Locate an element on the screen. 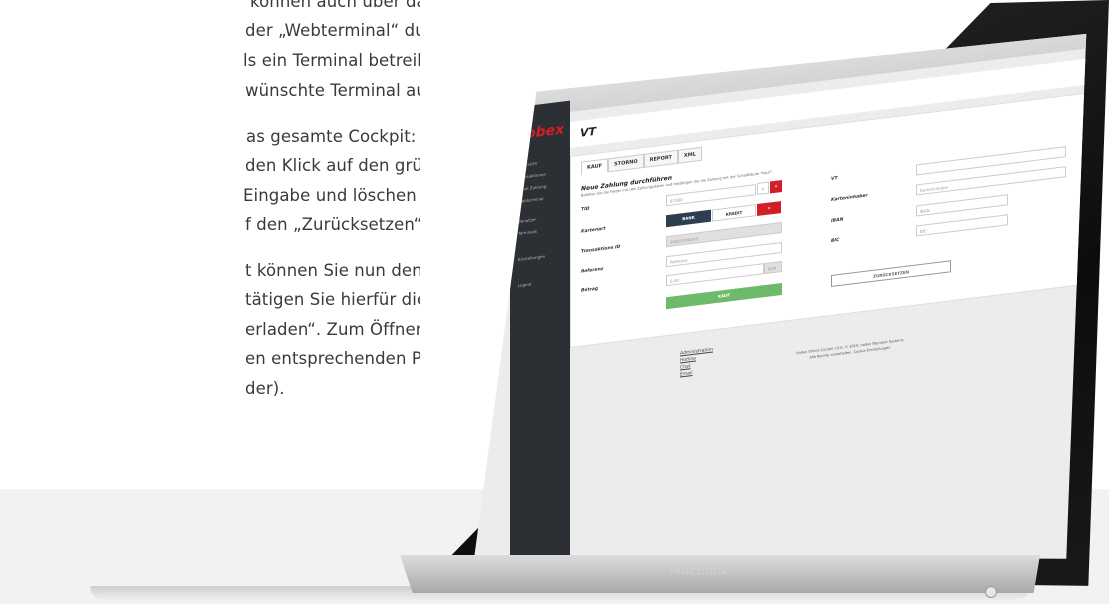 This screenshot has width=1109, height=604. tab-kauf: KAUF is located at coordinates (595, 167).